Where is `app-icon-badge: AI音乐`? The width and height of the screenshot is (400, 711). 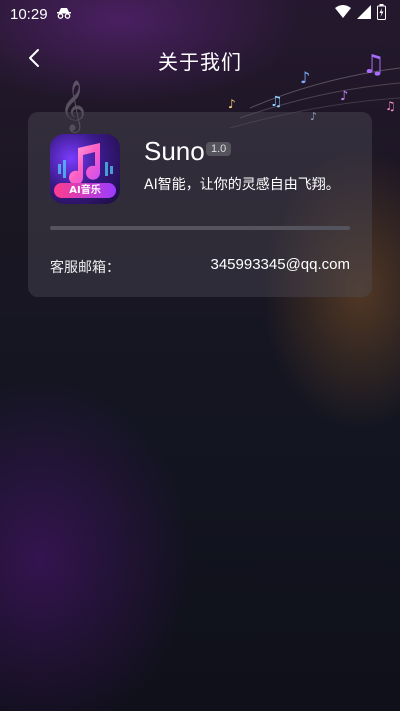
app-icon-badge: AI音乐 is located at coordinates (85, 190).